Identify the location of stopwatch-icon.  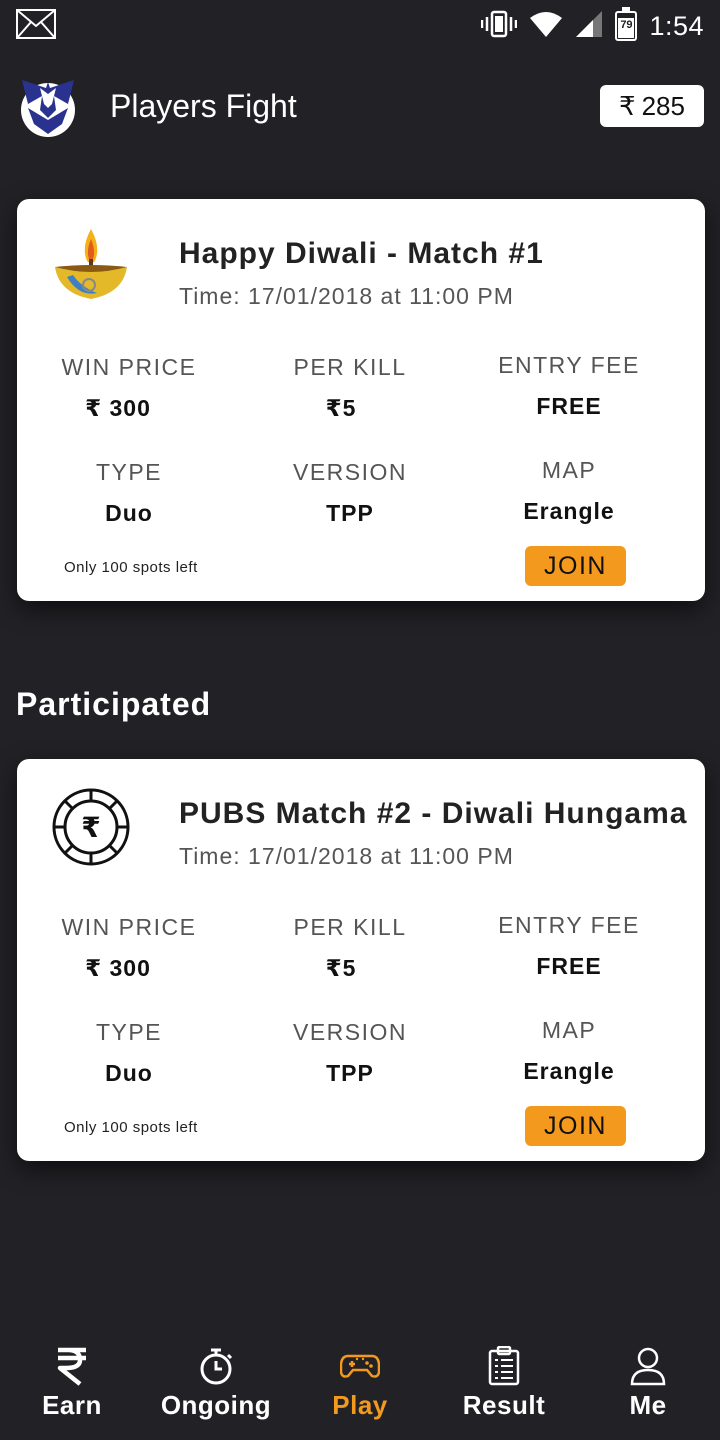
(216, 1366).